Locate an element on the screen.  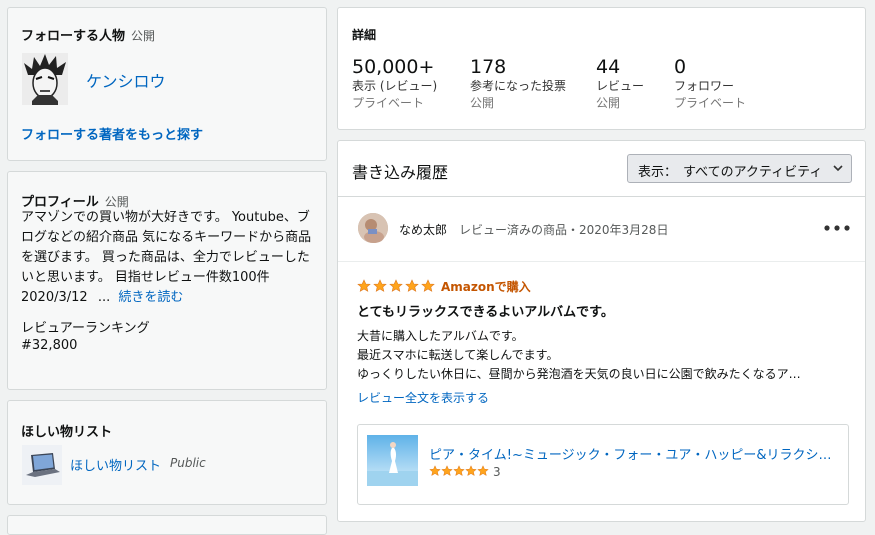
stat-value: 44 is located at coordinates (608, 67).